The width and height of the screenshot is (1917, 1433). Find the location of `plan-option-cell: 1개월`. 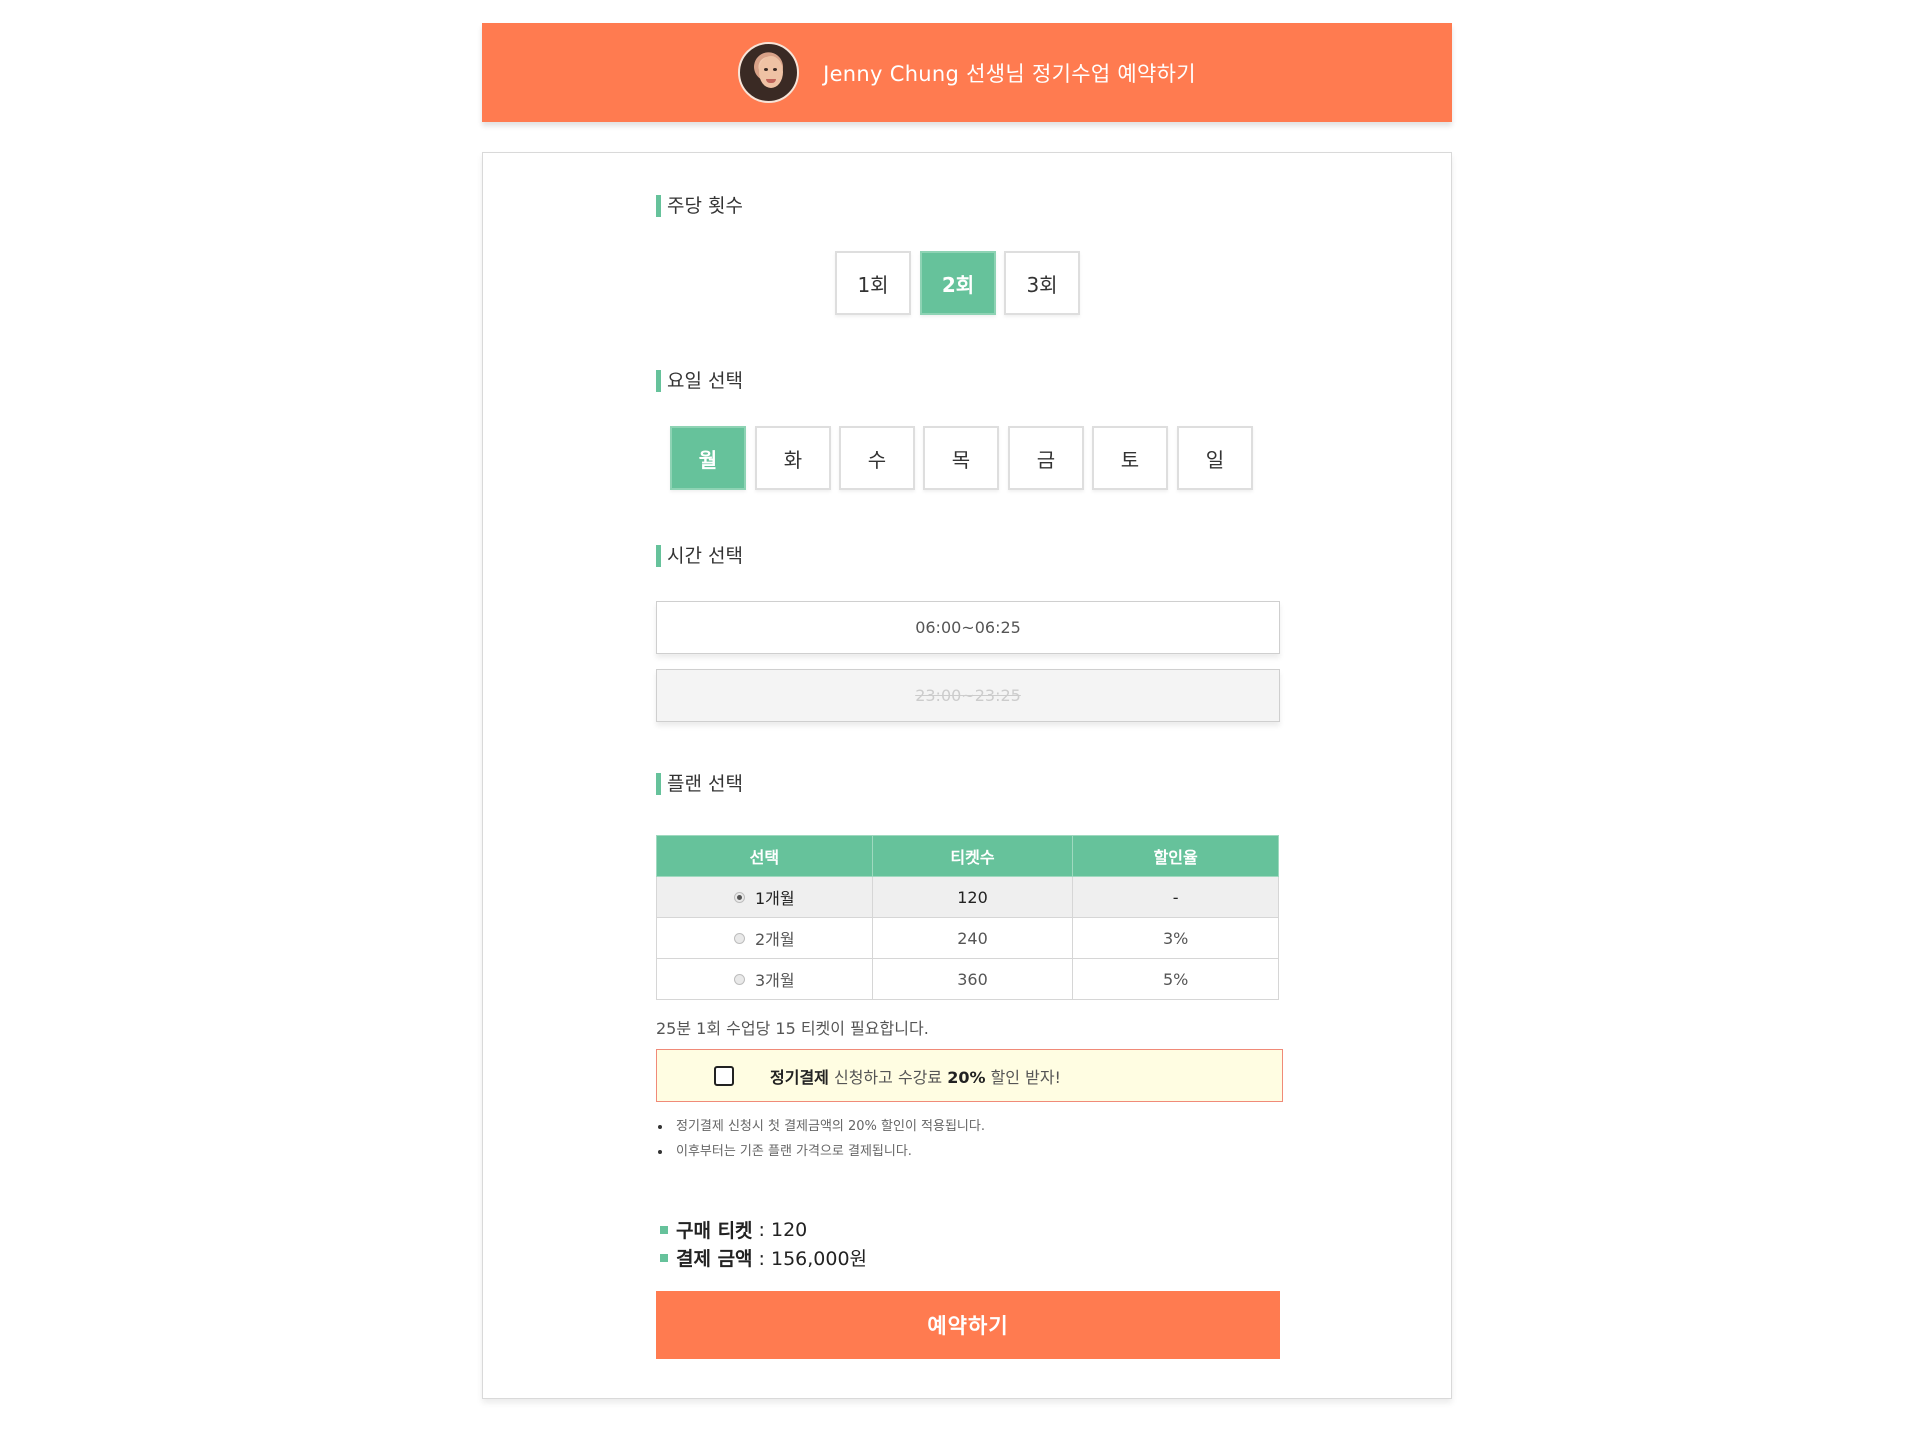

plan-option-cell: 1개월 is located at coordinates (764, 897).